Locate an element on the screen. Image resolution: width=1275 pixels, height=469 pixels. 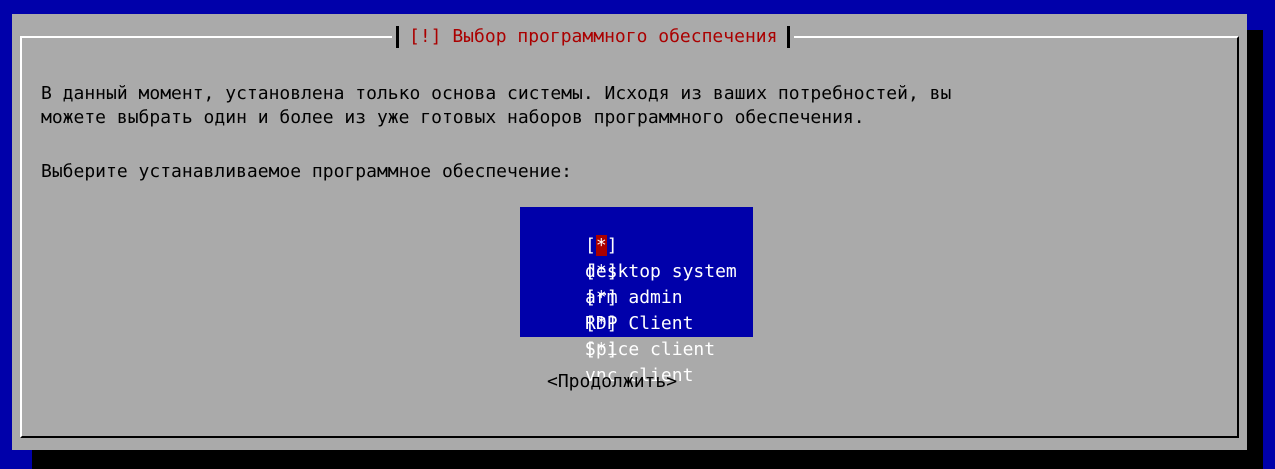
selection-cursor: * is located at coordinates (601, 245).